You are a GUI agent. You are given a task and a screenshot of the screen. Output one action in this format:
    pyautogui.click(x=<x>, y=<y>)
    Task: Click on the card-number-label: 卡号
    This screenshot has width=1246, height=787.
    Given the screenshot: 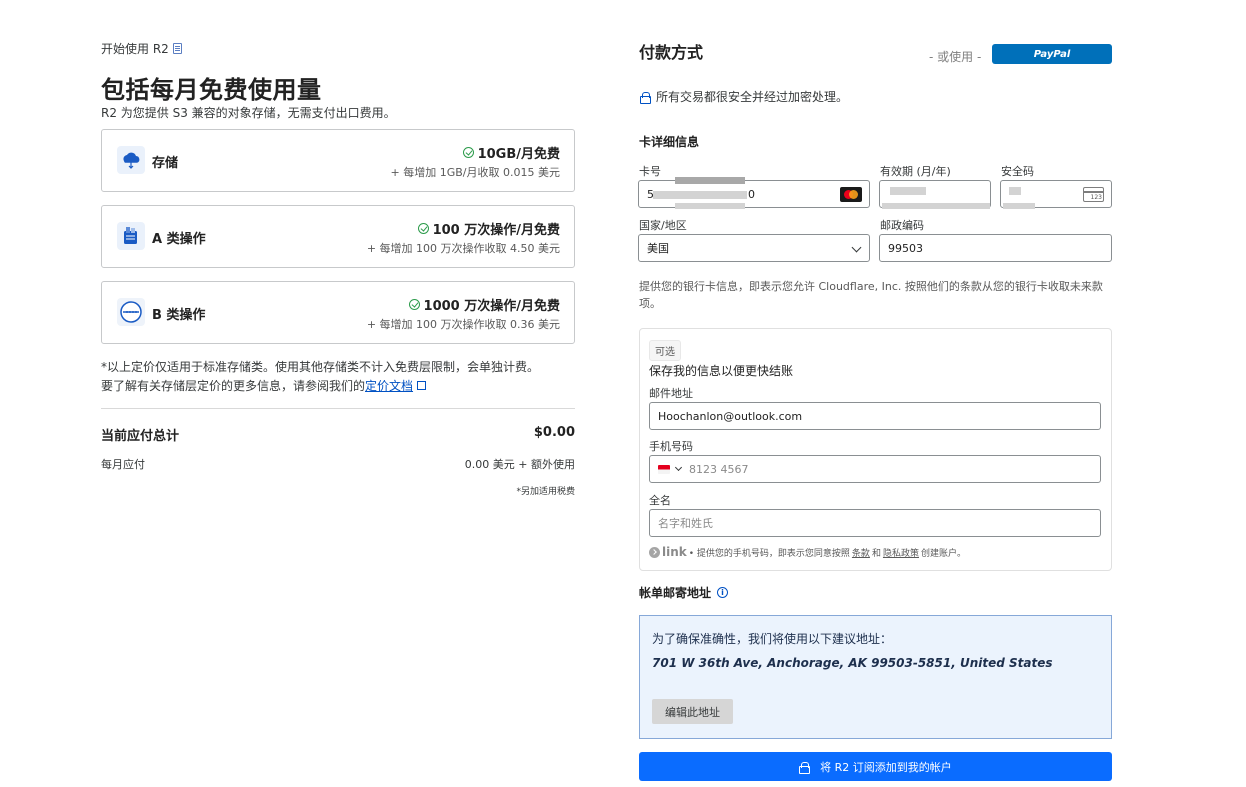 What is the action you would take?
    pyautogui.click(x=650, y=171)
    